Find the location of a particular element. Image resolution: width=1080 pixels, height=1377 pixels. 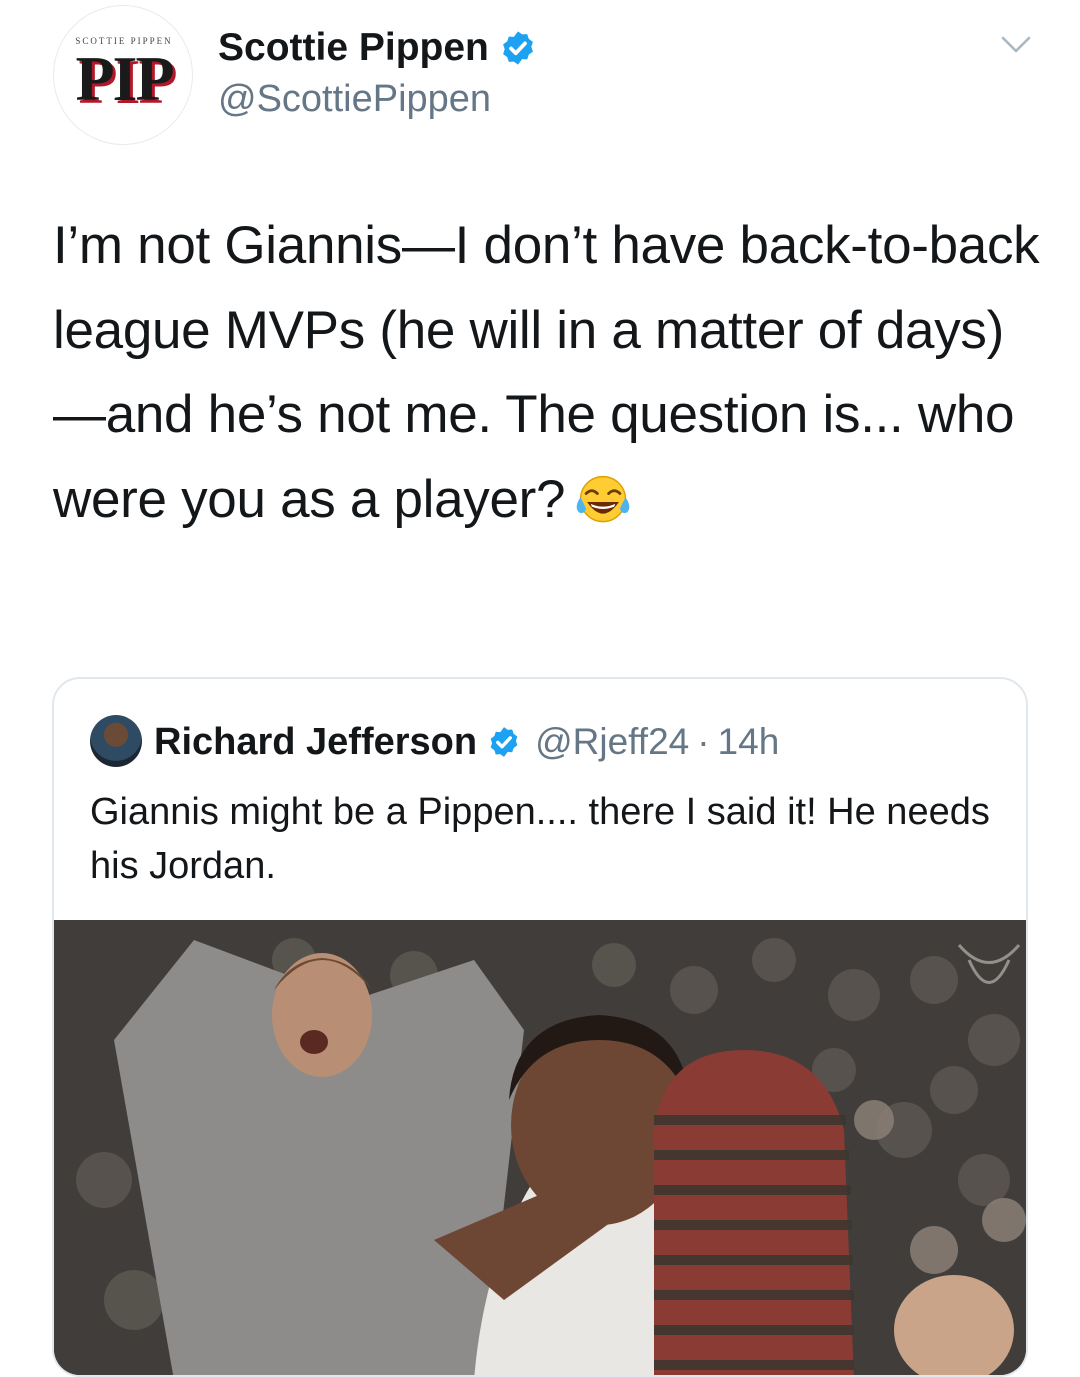

quoted-author-row: Richard Jefferson @Rjeff24 · 14h is located at coordinates (466, 742).